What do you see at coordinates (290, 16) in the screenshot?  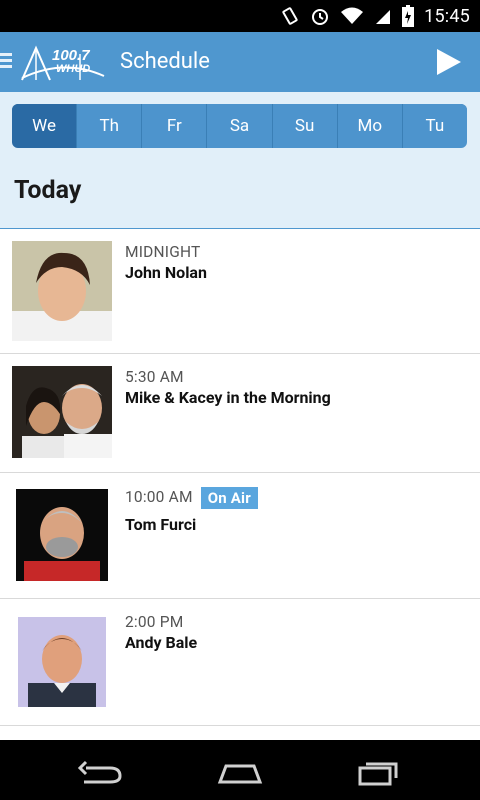 I see `vibrate-icon` at bounding box center [290, 16].